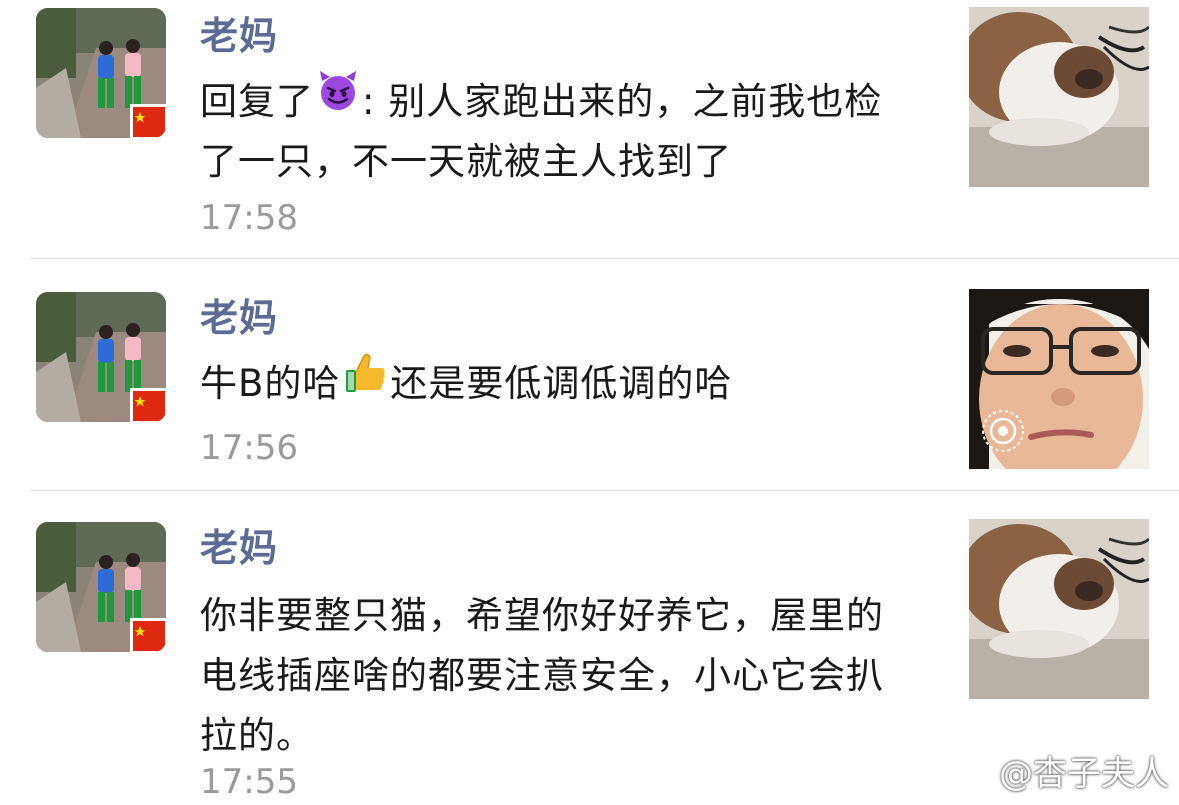 The height and width of the screenshot is (805, 1179). I want to click on message-text: 你非要整只猫，希望你好好养它，屋里的电线插座啥的都要注意安全，小心它会扒拉的。, so click(542, 675).